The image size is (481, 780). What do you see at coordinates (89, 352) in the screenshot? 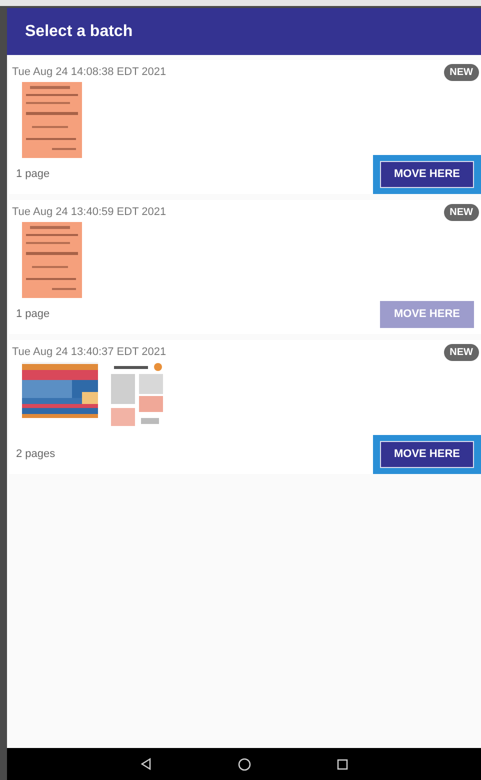
I see `batch-date: Tue Aug 24 13:40:37 EDT 2021` at bounding box center [89, 352].